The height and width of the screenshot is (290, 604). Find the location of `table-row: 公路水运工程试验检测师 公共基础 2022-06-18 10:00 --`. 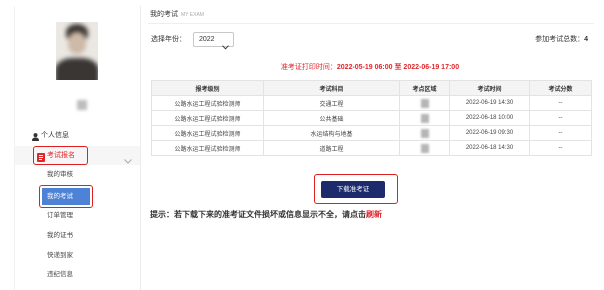

table-row: 公路水运工程试验检测师 公共基础 2022-06-18 10:00 -- is located at coordinates (371, 118).